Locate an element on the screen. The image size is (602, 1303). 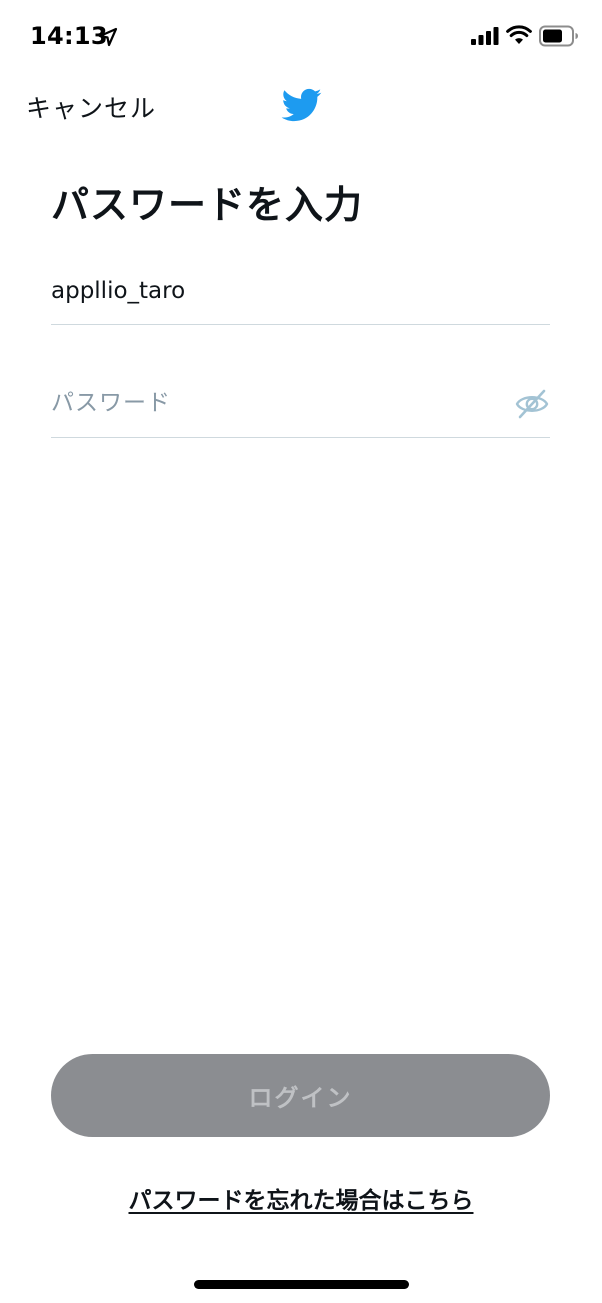
password-input is located at coordinates (271, 403).